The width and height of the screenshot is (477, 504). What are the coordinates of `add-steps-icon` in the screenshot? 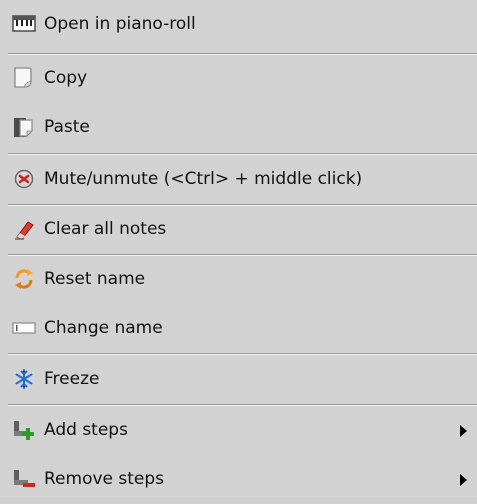 It's located at (24, 430).